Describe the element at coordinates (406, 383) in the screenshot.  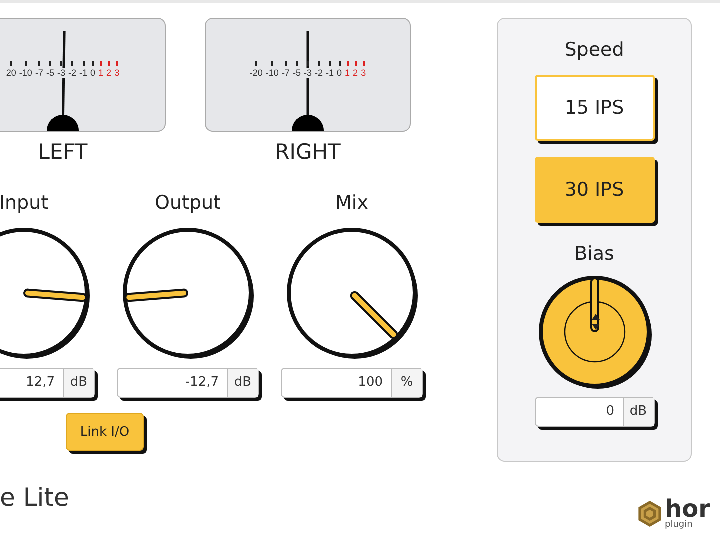
I see `unit-label: %` at that location.